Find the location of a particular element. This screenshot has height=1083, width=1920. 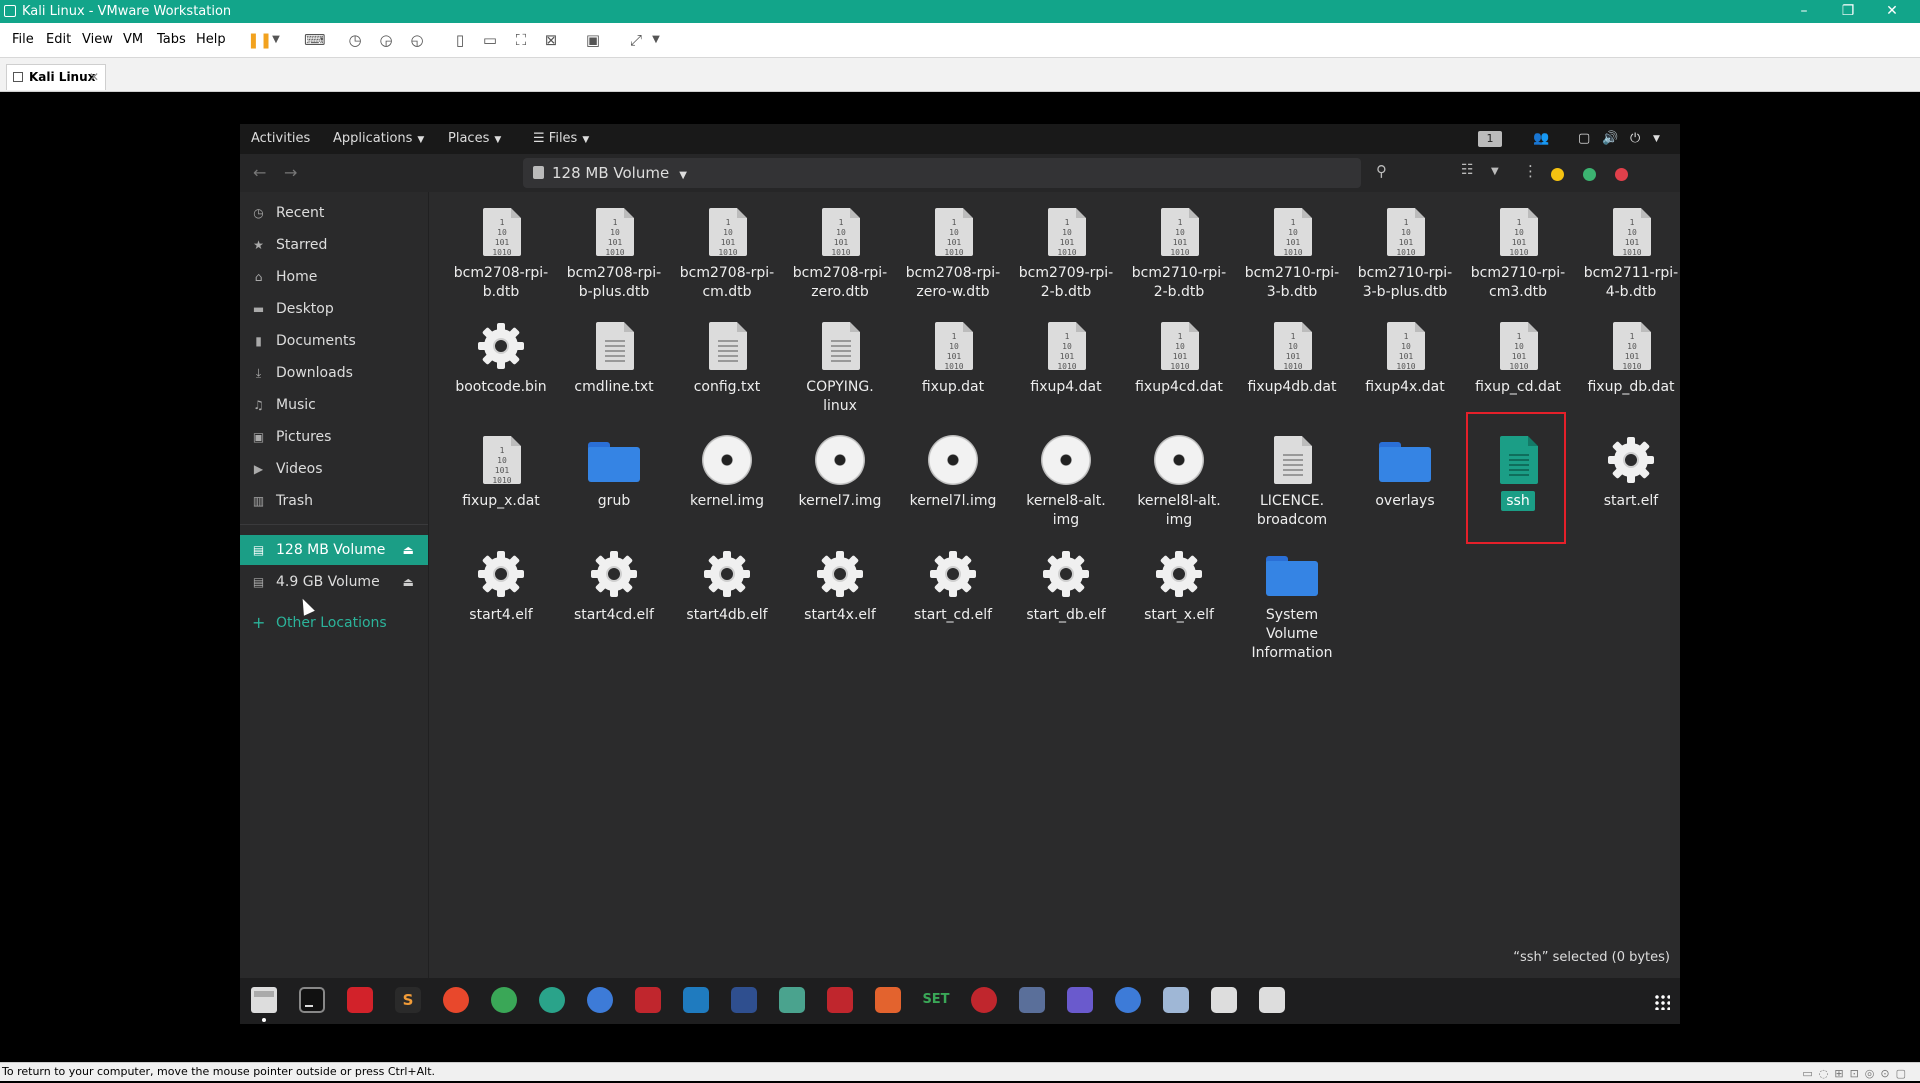

power-icon: ⏻ is located at coordinates (1635, 139).